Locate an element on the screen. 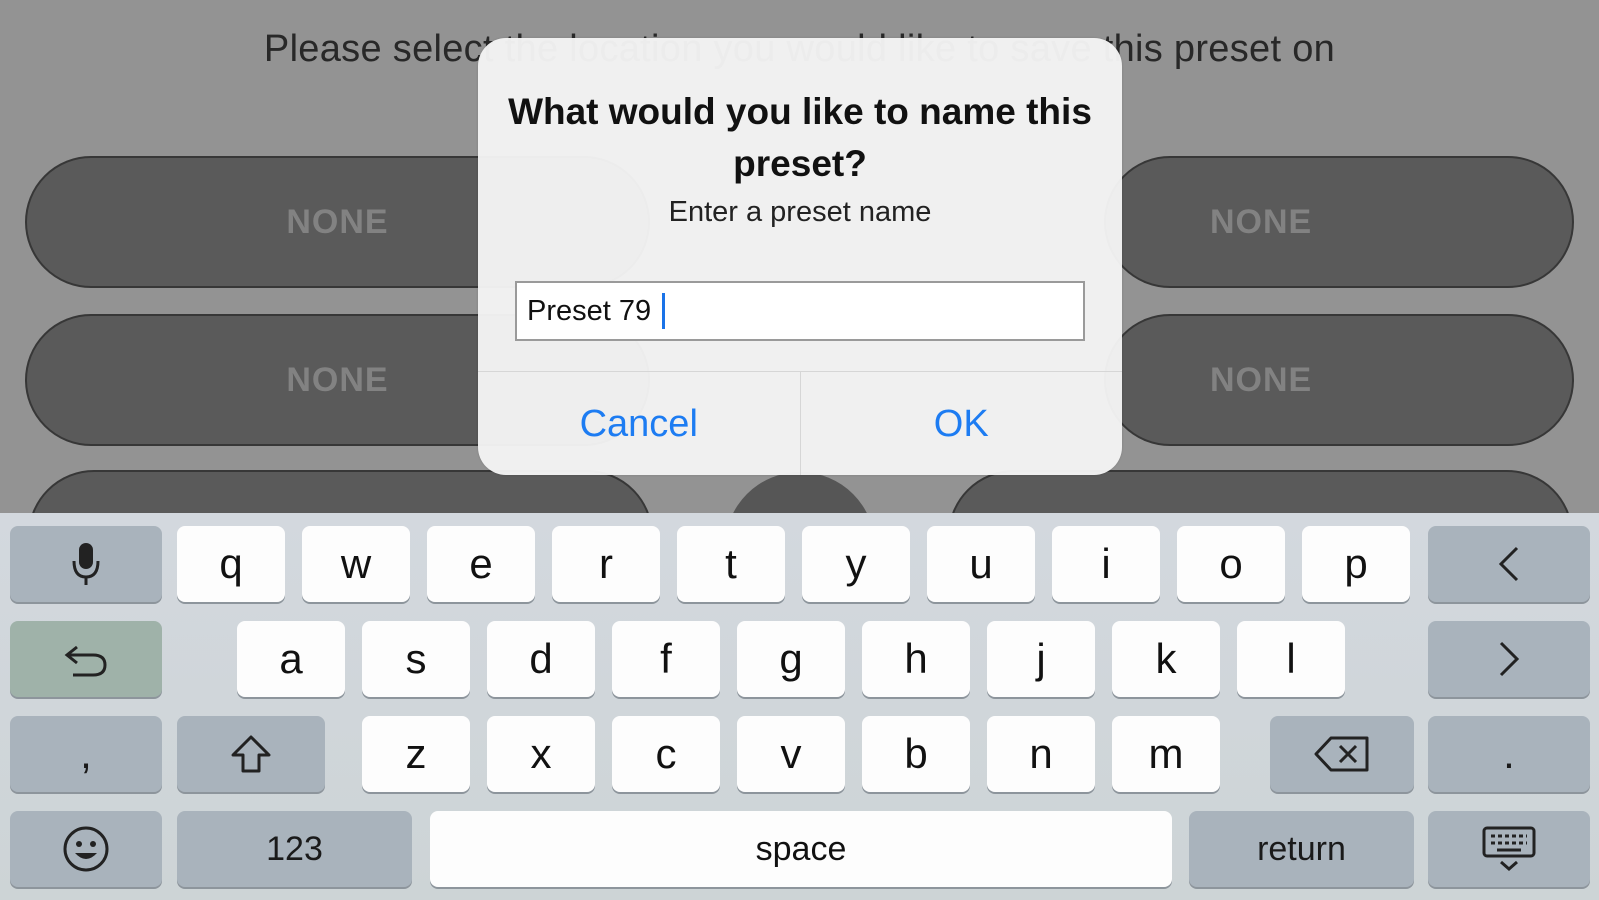  space-key: space is located at coordinates (801, 849).